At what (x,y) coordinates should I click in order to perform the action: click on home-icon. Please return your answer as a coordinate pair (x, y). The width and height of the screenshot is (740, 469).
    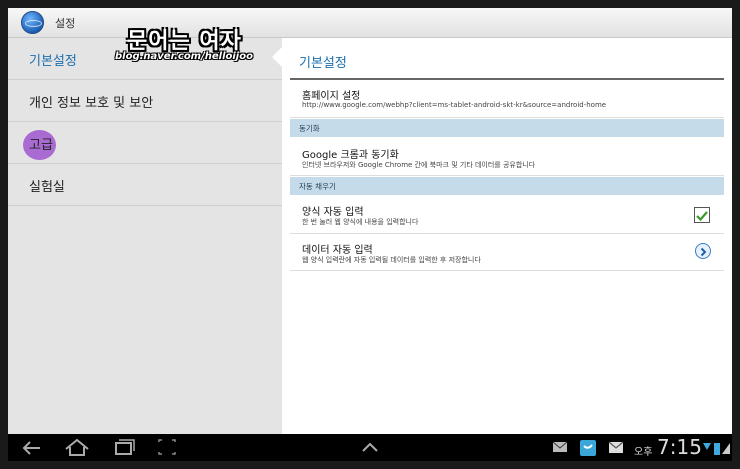
    Looking at the image, I should click on (77, 447).